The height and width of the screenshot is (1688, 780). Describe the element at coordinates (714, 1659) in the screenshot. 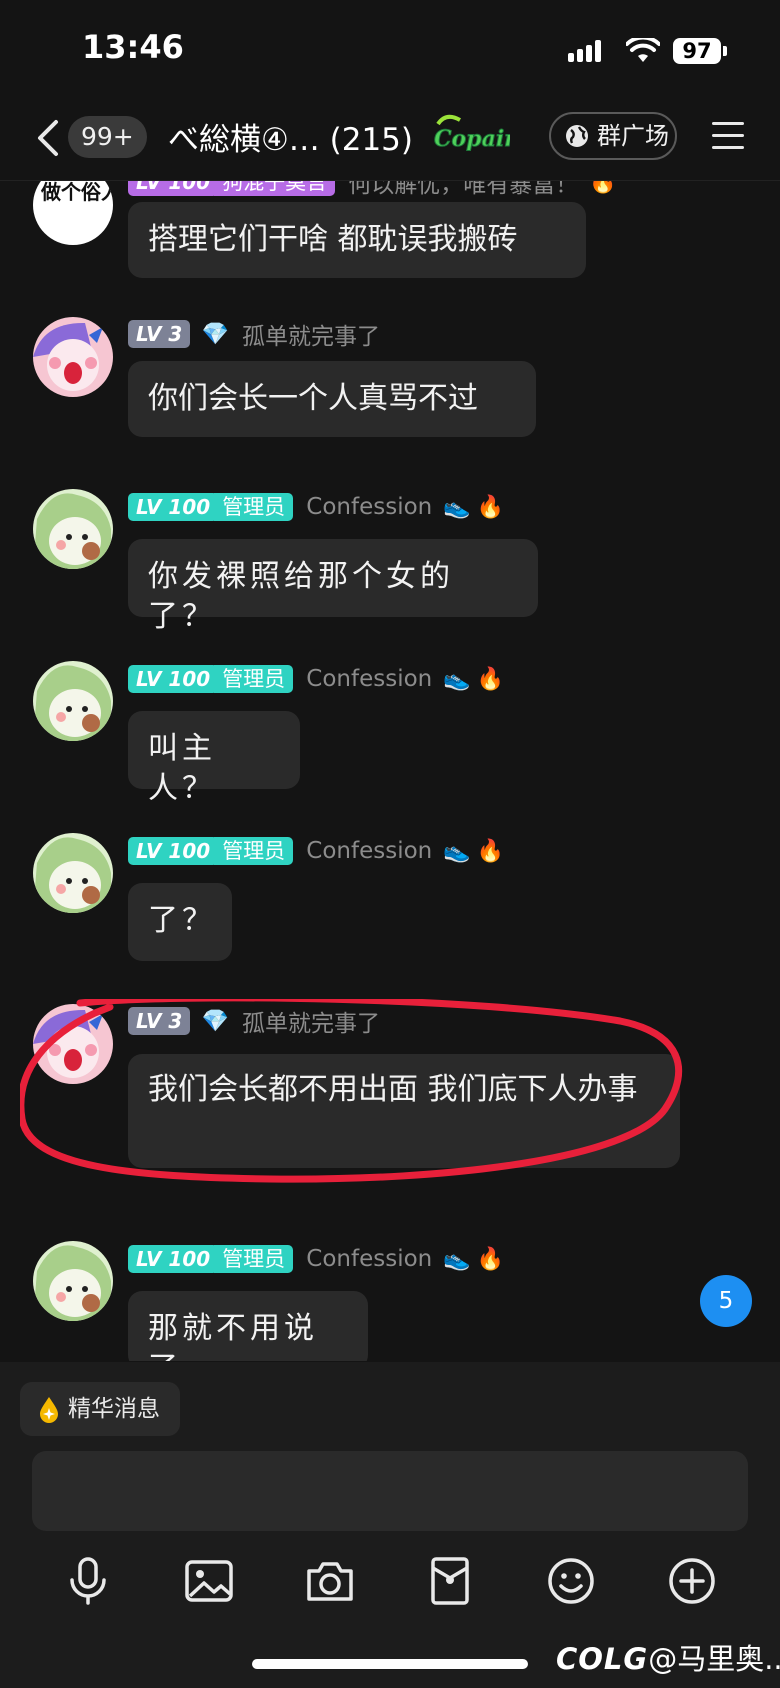

I see `watermark-user: @马里奥..` at that location.